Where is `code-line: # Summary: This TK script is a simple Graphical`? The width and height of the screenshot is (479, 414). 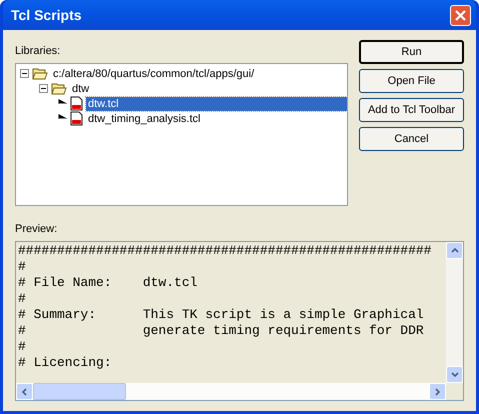 code-line: # Summary: This TK script is a simple Graphical is located at coordinates (221, 315).